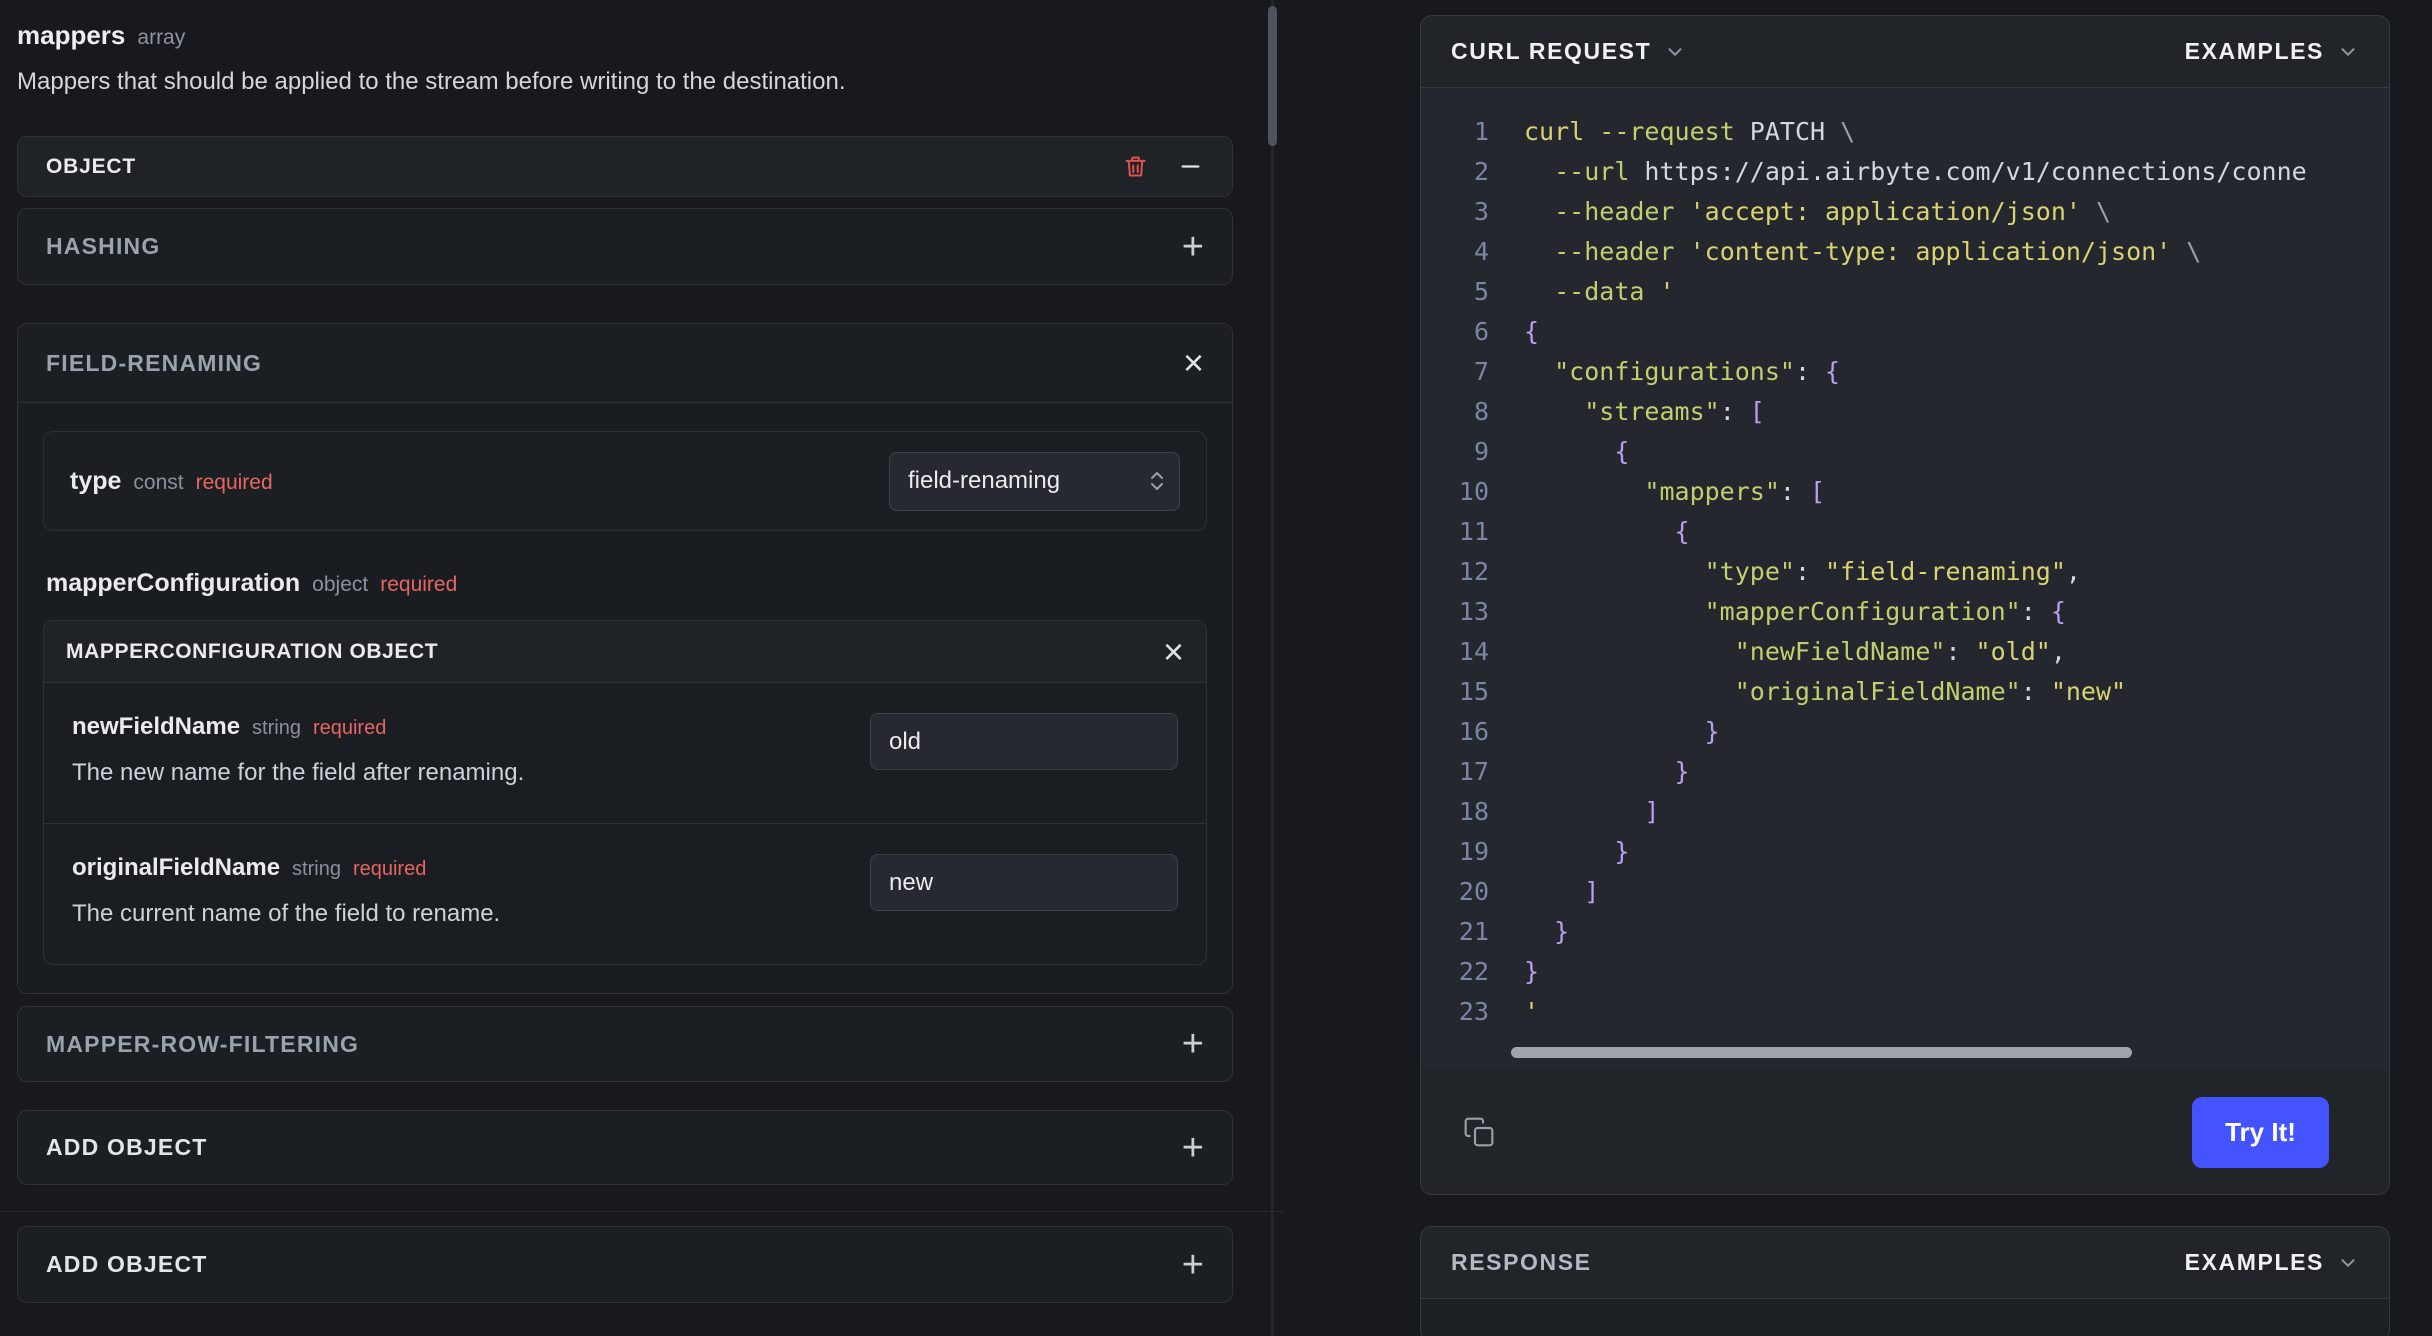  I want to click on code-line: 9 {, so click(1905, 452).